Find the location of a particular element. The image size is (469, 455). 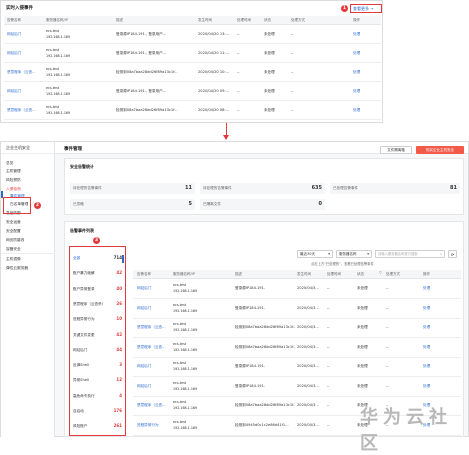

category-item: 高危命令执行 4 is located at coordinates (97, 397).